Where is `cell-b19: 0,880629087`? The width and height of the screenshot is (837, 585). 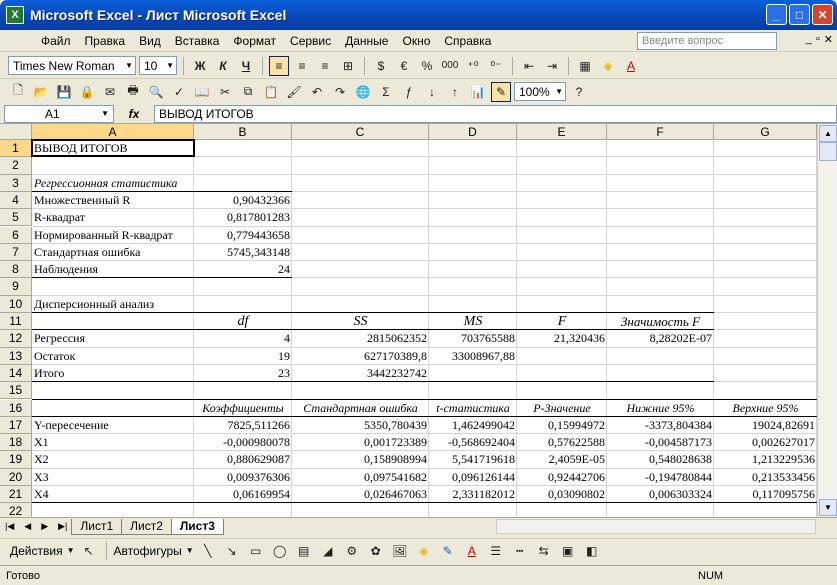
cell-b19: 0,880629087 is located at coordinates (243, 459).